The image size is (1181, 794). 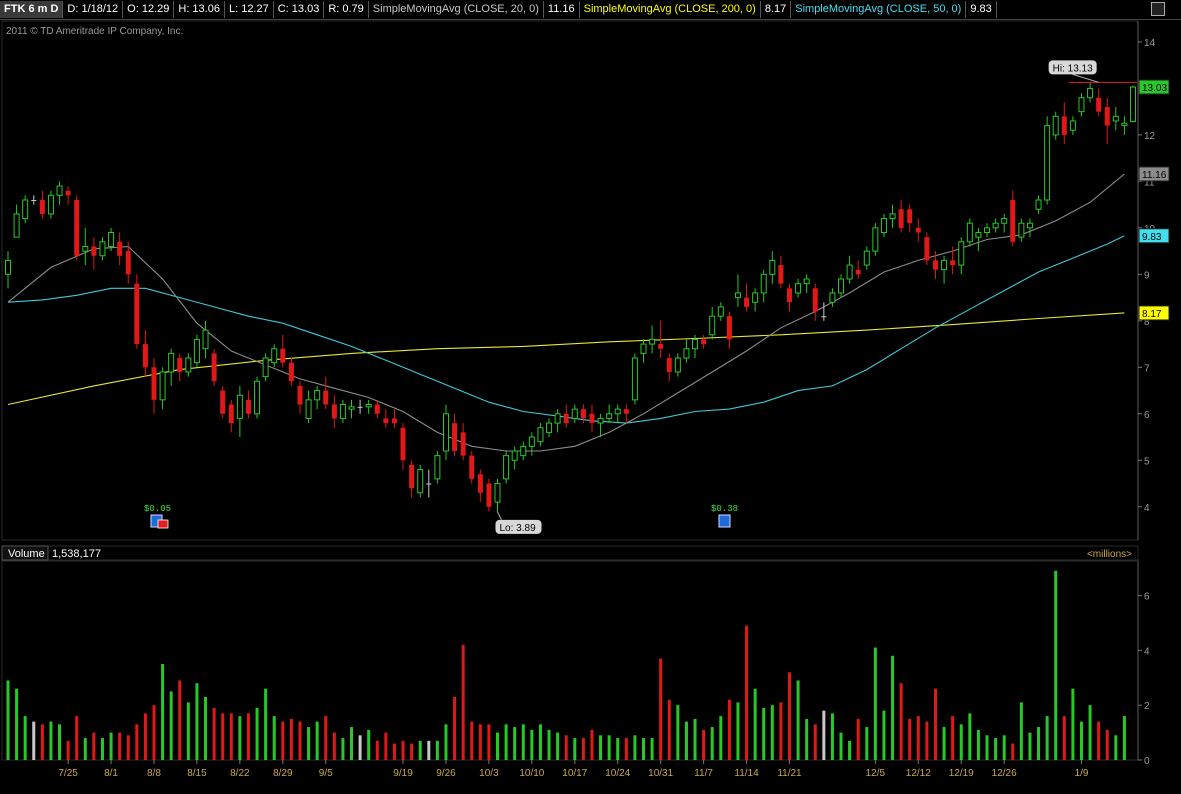 What do you see at coordinates (326, 773) in the screenshot?
I see `date-tick-label: 9/5` at bounding box center [326, 773].